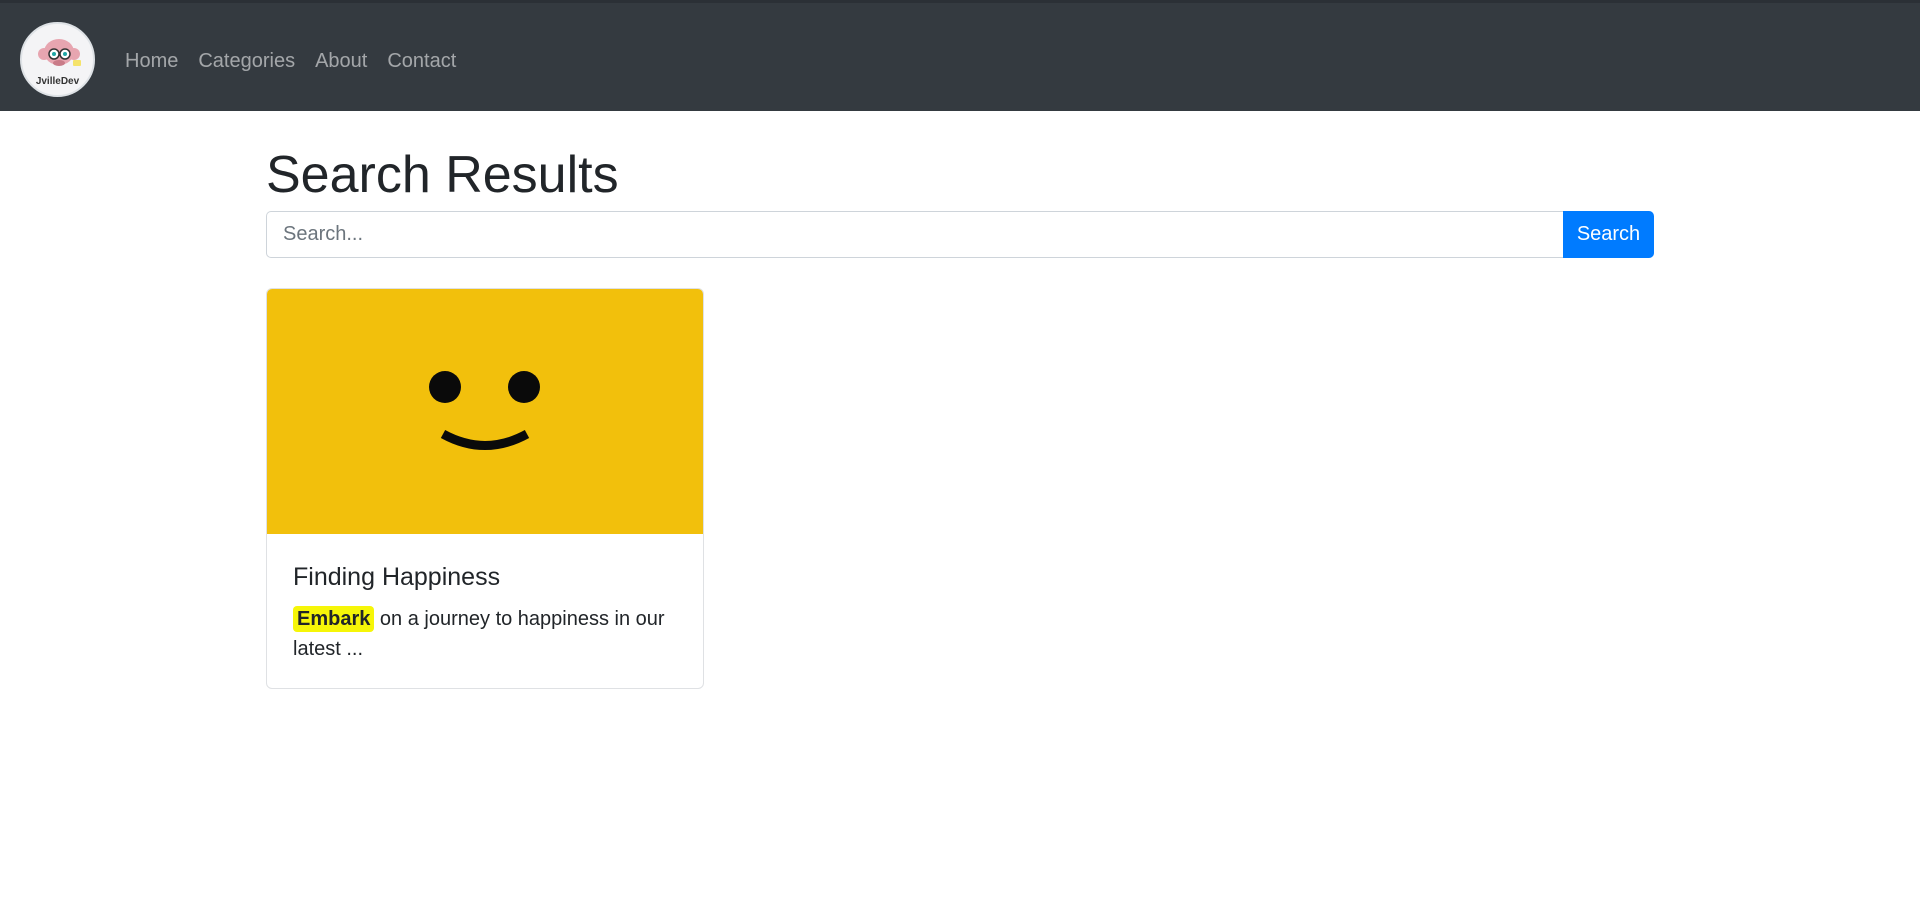 This screenshot has height=898, width=1920. Describe the element at coordinates (960, 55) in the screenshot. I see `navbar: JvilleDev Home Categories About Contact` at that location.